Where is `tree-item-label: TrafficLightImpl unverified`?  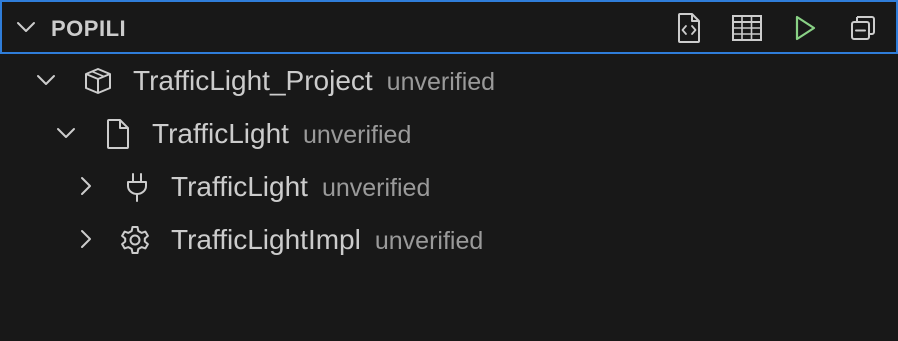
tree-item-label: TrafficLightImpl unverified is located at coordinates (327, 240).